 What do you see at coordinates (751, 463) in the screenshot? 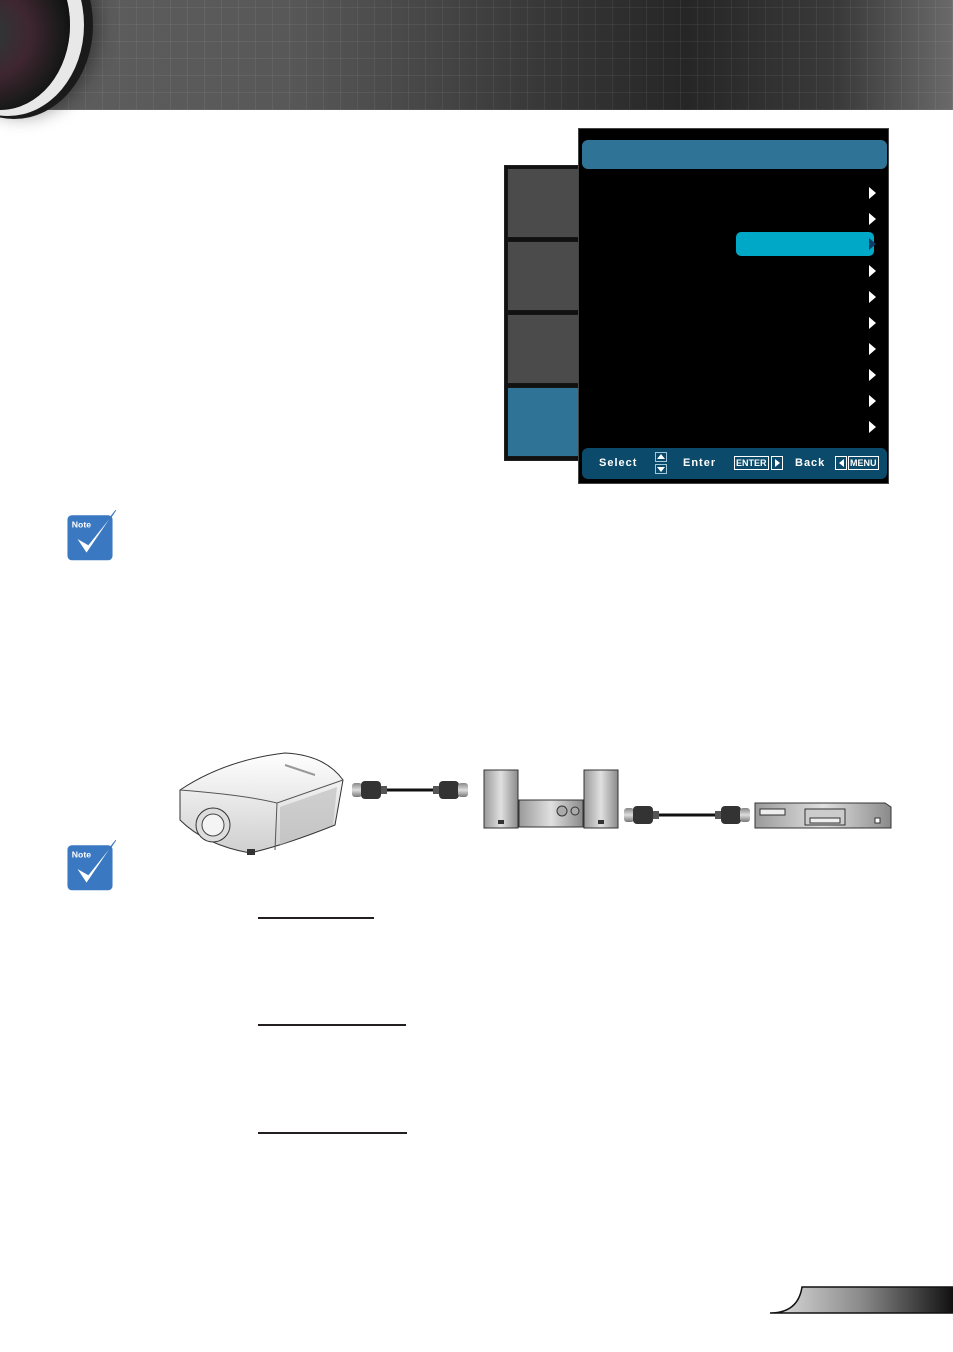
I see `enter-key-icon: ENTER` at bounding box center [751, 463].